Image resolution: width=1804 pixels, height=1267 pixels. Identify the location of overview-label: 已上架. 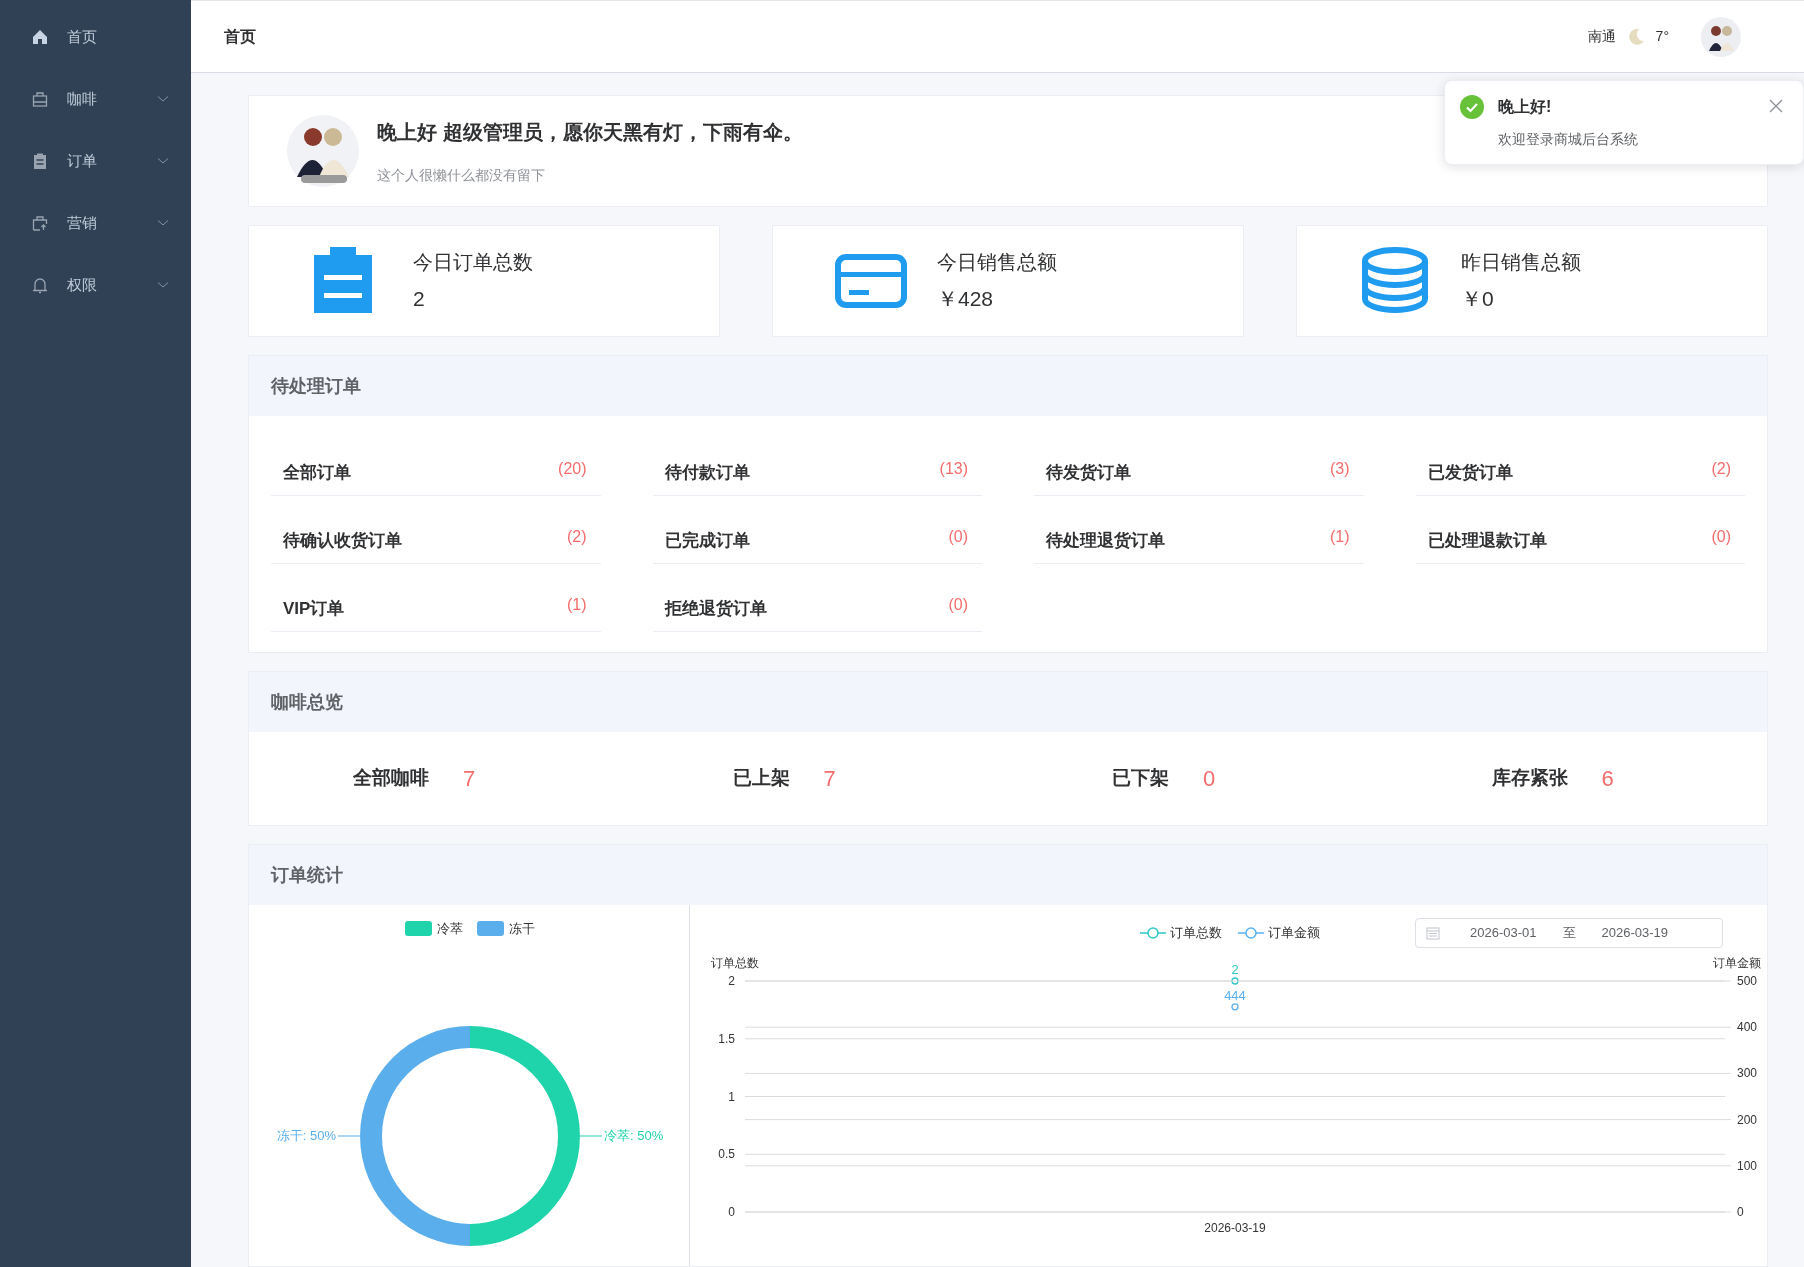
(761, 778).